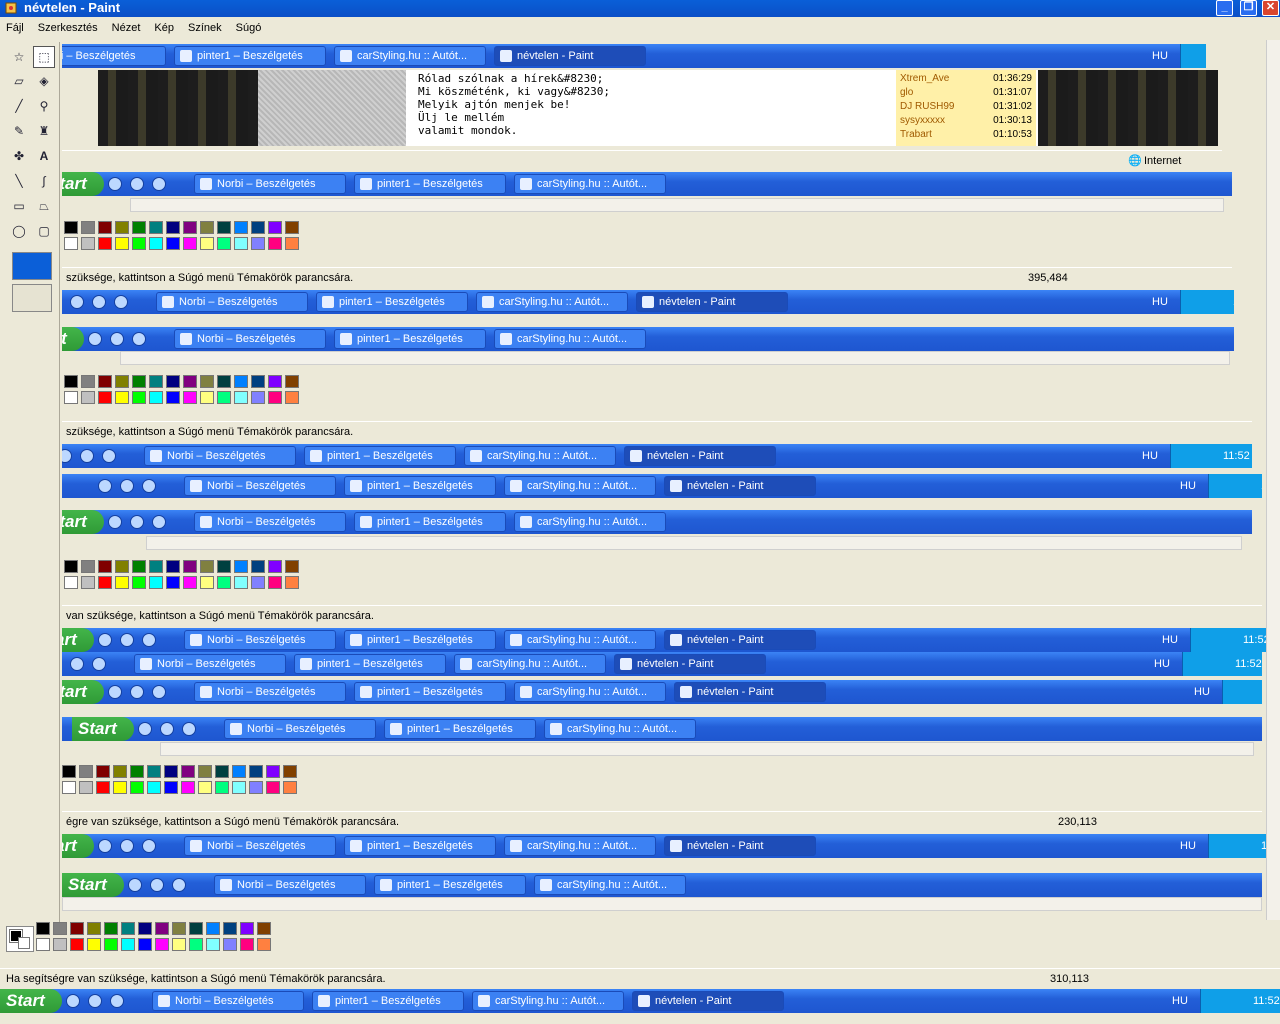 Image resolution: width=1280 pixels, height=1024 pixels. What do you see at coordinates (19, 181) in the screenshot?
I see `line-icon: ╲` at bounding box center [19, 181].